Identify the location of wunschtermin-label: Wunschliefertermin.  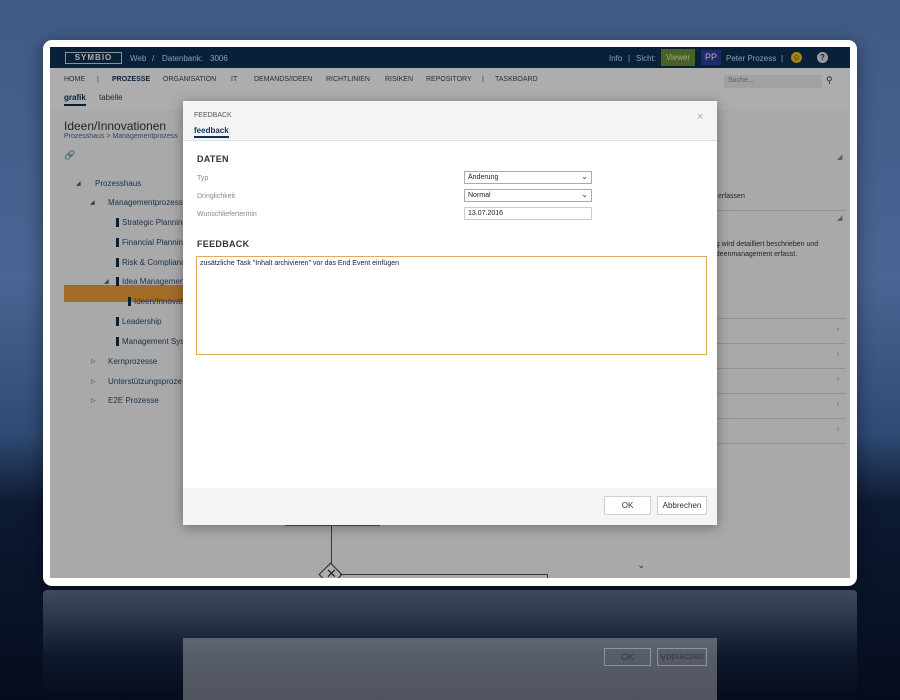
(227, 214).